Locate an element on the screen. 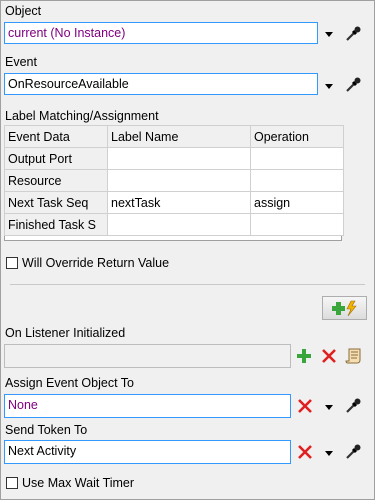 This screenshot has height=500, width=375. event-label: Event is located at coordinates (21, 62).